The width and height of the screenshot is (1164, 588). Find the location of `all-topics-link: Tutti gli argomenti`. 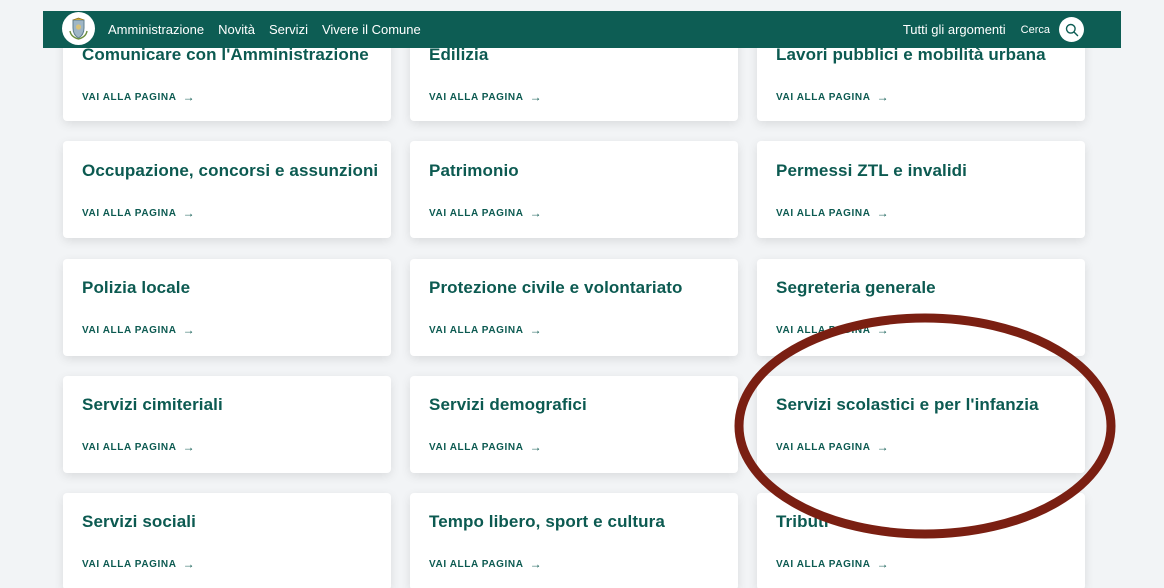

all-topics-link: Tutti gli argomenti is located at coordinates (954, 29).